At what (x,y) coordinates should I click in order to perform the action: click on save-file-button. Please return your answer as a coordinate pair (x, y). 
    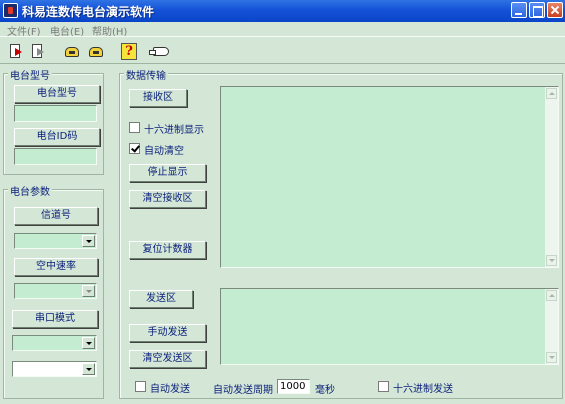
    Looking at the image, I should click on (38, 51).